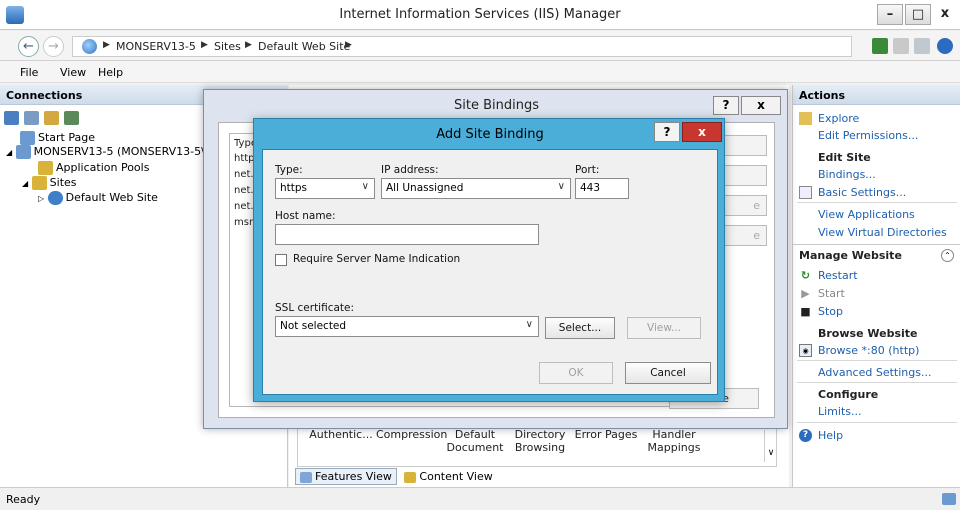 The width and height of the screenshot is (960, 510). What do you see at coordinates (31, 118) in the screenshot?
I see `save-icon` at bounding box center [31, 118].